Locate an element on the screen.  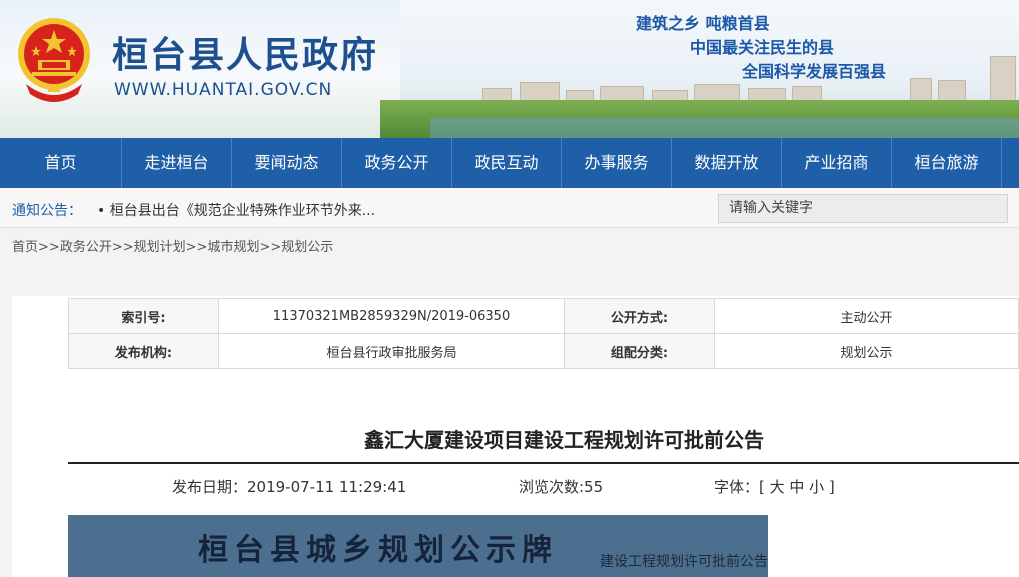
index-label: 索引号: is located at coordinates (143, 316).